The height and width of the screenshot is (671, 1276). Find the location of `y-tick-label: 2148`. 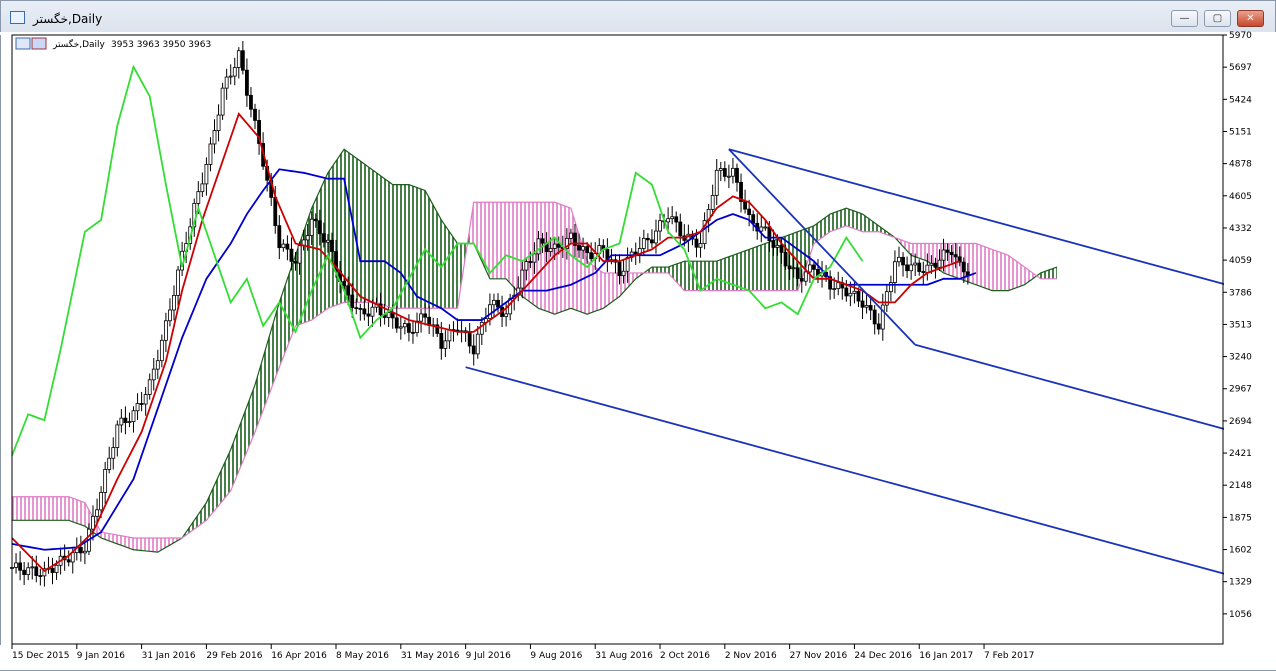

y-tick-label: 2148 is located at coordinates (1240, 486).